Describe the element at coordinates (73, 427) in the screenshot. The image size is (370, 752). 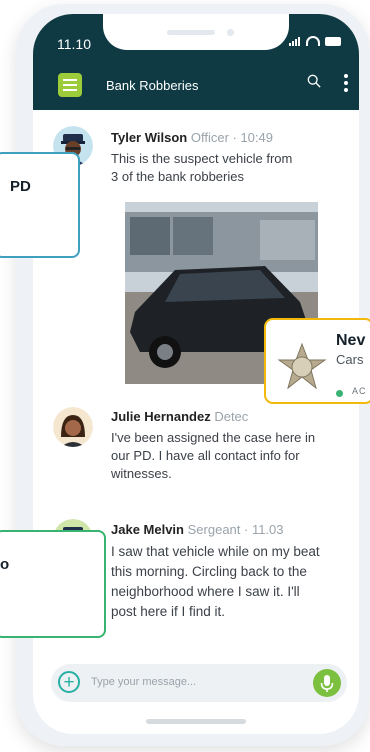
I see `avatar` at that location.